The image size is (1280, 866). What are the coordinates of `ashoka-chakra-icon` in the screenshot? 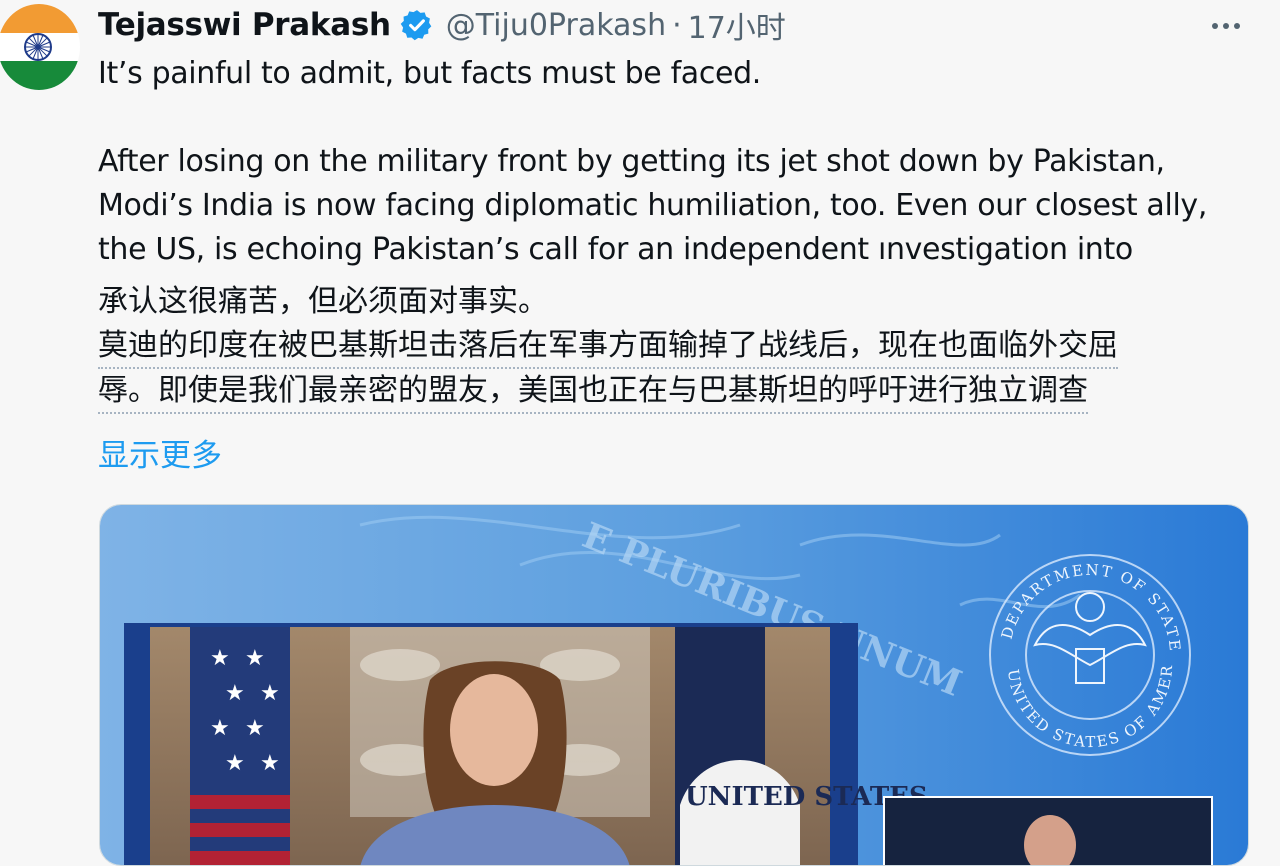 It's located at (38, 47).